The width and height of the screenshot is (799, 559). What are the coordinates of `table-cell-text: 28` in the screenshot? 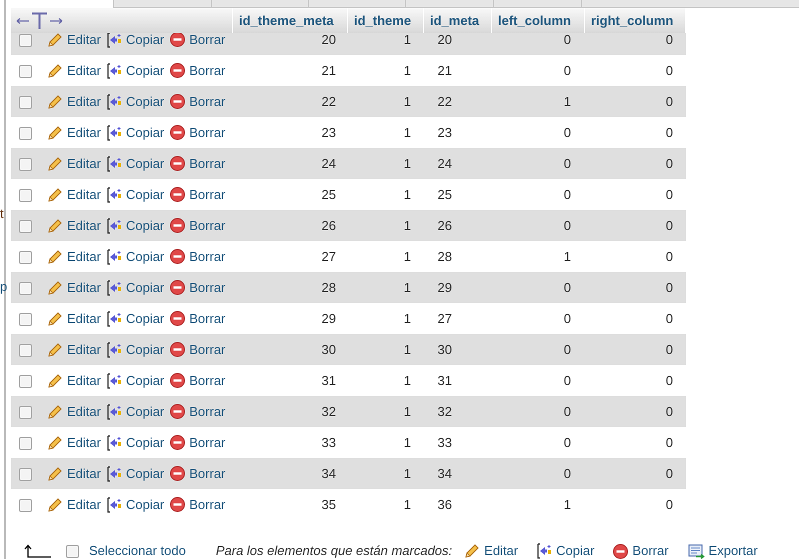 It's located at (328, 287).